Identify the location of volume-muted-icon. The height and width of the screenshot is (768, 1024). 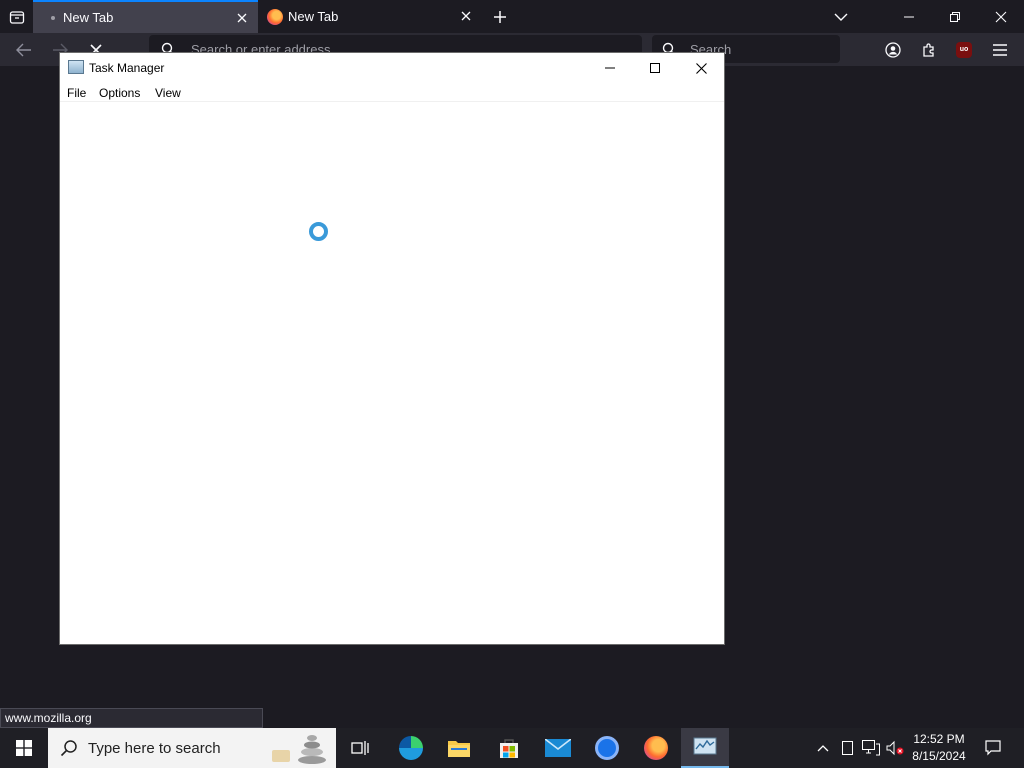
(895, 748).